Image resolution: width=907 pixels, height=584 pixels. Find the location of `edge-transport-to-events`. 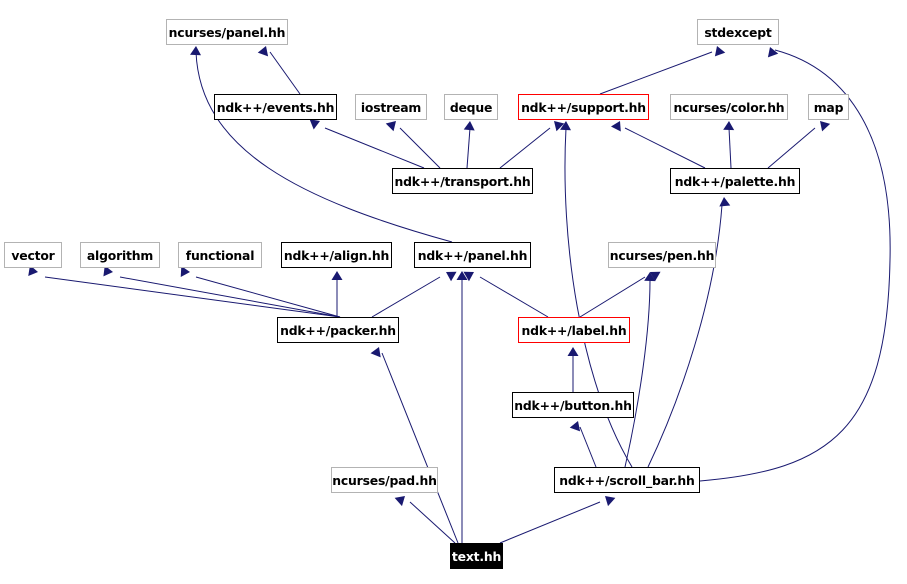

edge-transport-to-events is located at coordinates (374, 148).